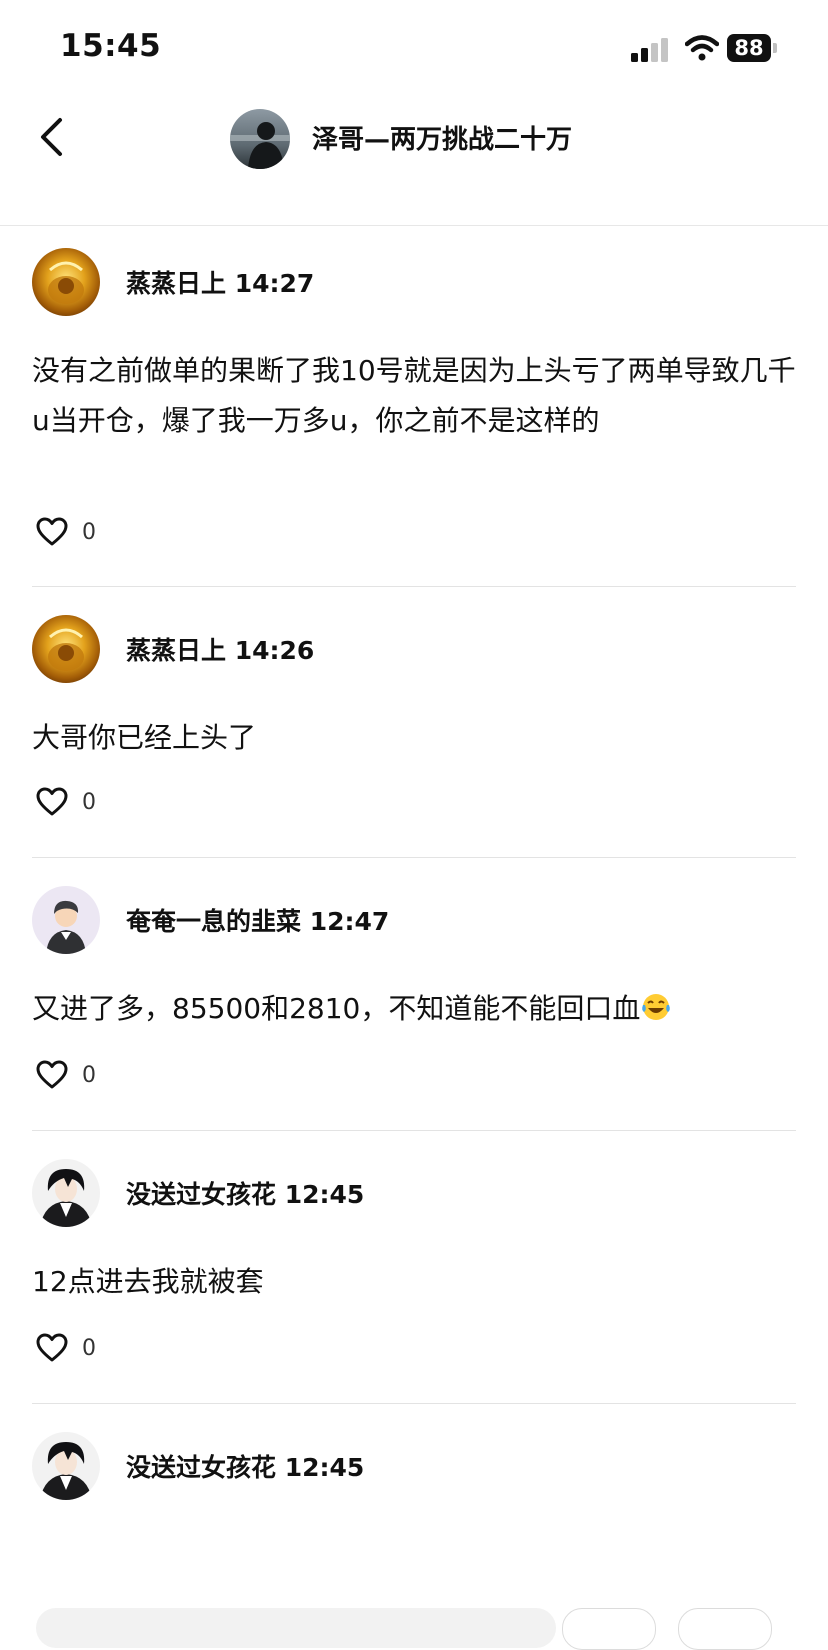 This screenshot has height=1650, width=828. I want to click on battery-icon: 88, so click(752, 48).